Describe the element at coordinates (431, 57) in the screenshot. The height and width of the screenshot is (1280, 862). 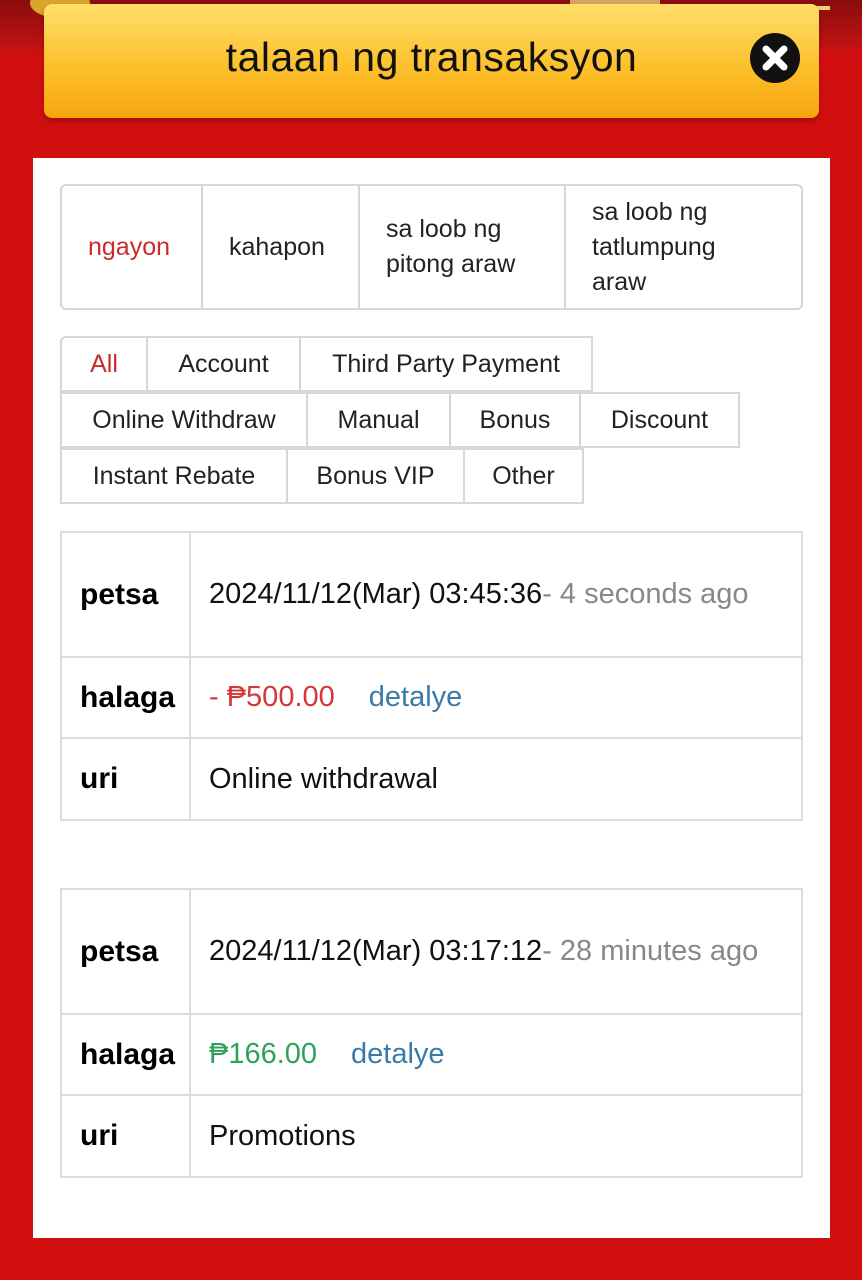
I see `dialog-title: talaan ng transaksyon` at that location.